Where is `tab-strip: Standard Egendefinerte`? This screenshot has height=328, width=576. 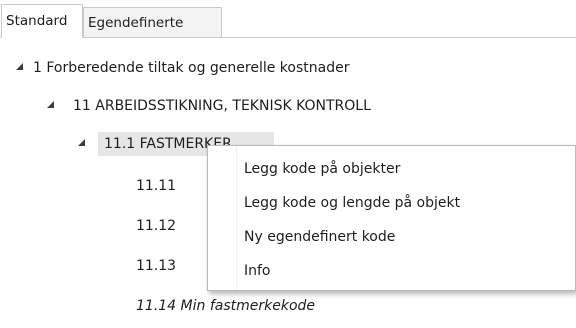
tab-strip: Standard Egendefinerte is located at coordinates (288, 19).